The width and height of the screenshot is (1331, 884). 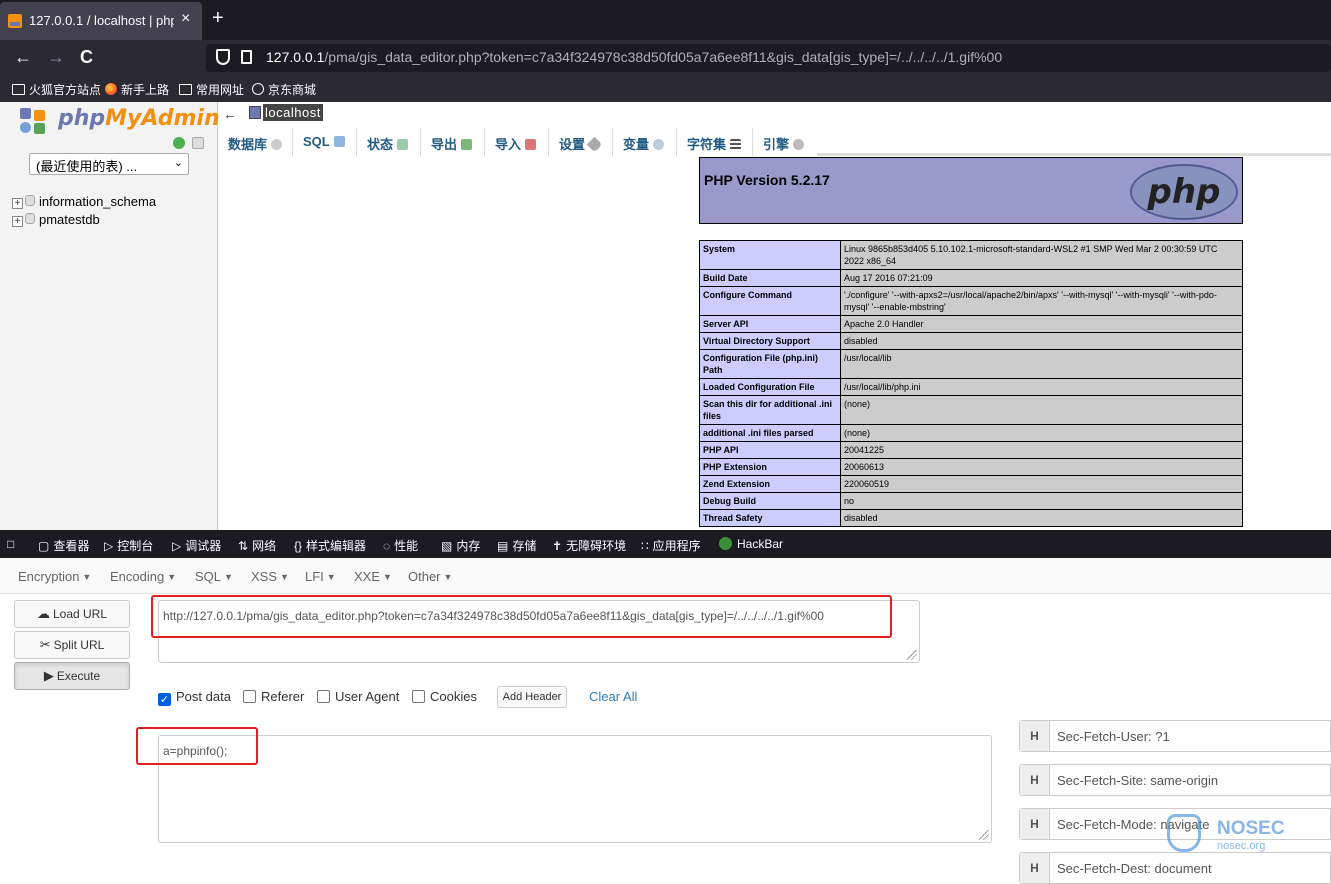 I want to click on header-value: Sec-Fetch-User: ?1, so click(x=1113, y=736).